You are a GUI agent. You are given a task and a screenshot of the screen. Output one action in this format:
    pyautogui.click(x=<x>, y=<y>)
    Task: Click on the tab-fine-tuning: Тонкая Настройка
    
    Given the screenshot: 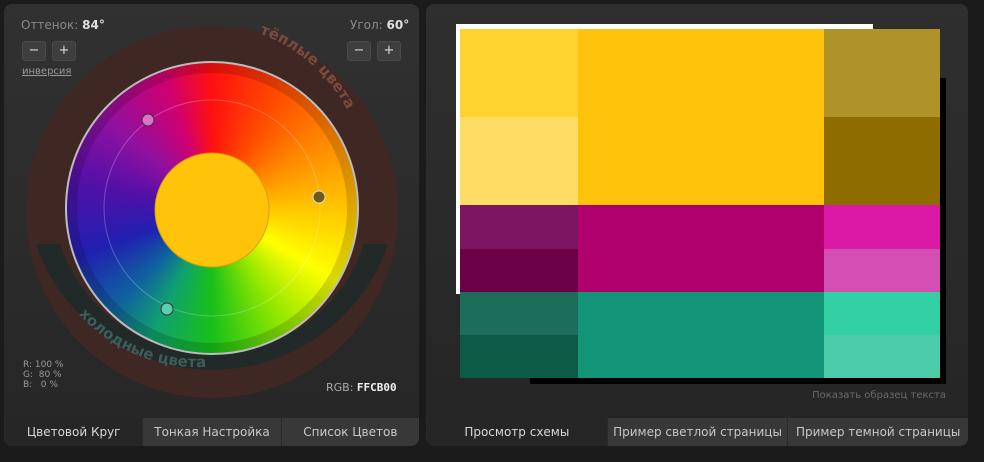 What is the action you would take?
    pyautogui.click(x=211, y=432)
    